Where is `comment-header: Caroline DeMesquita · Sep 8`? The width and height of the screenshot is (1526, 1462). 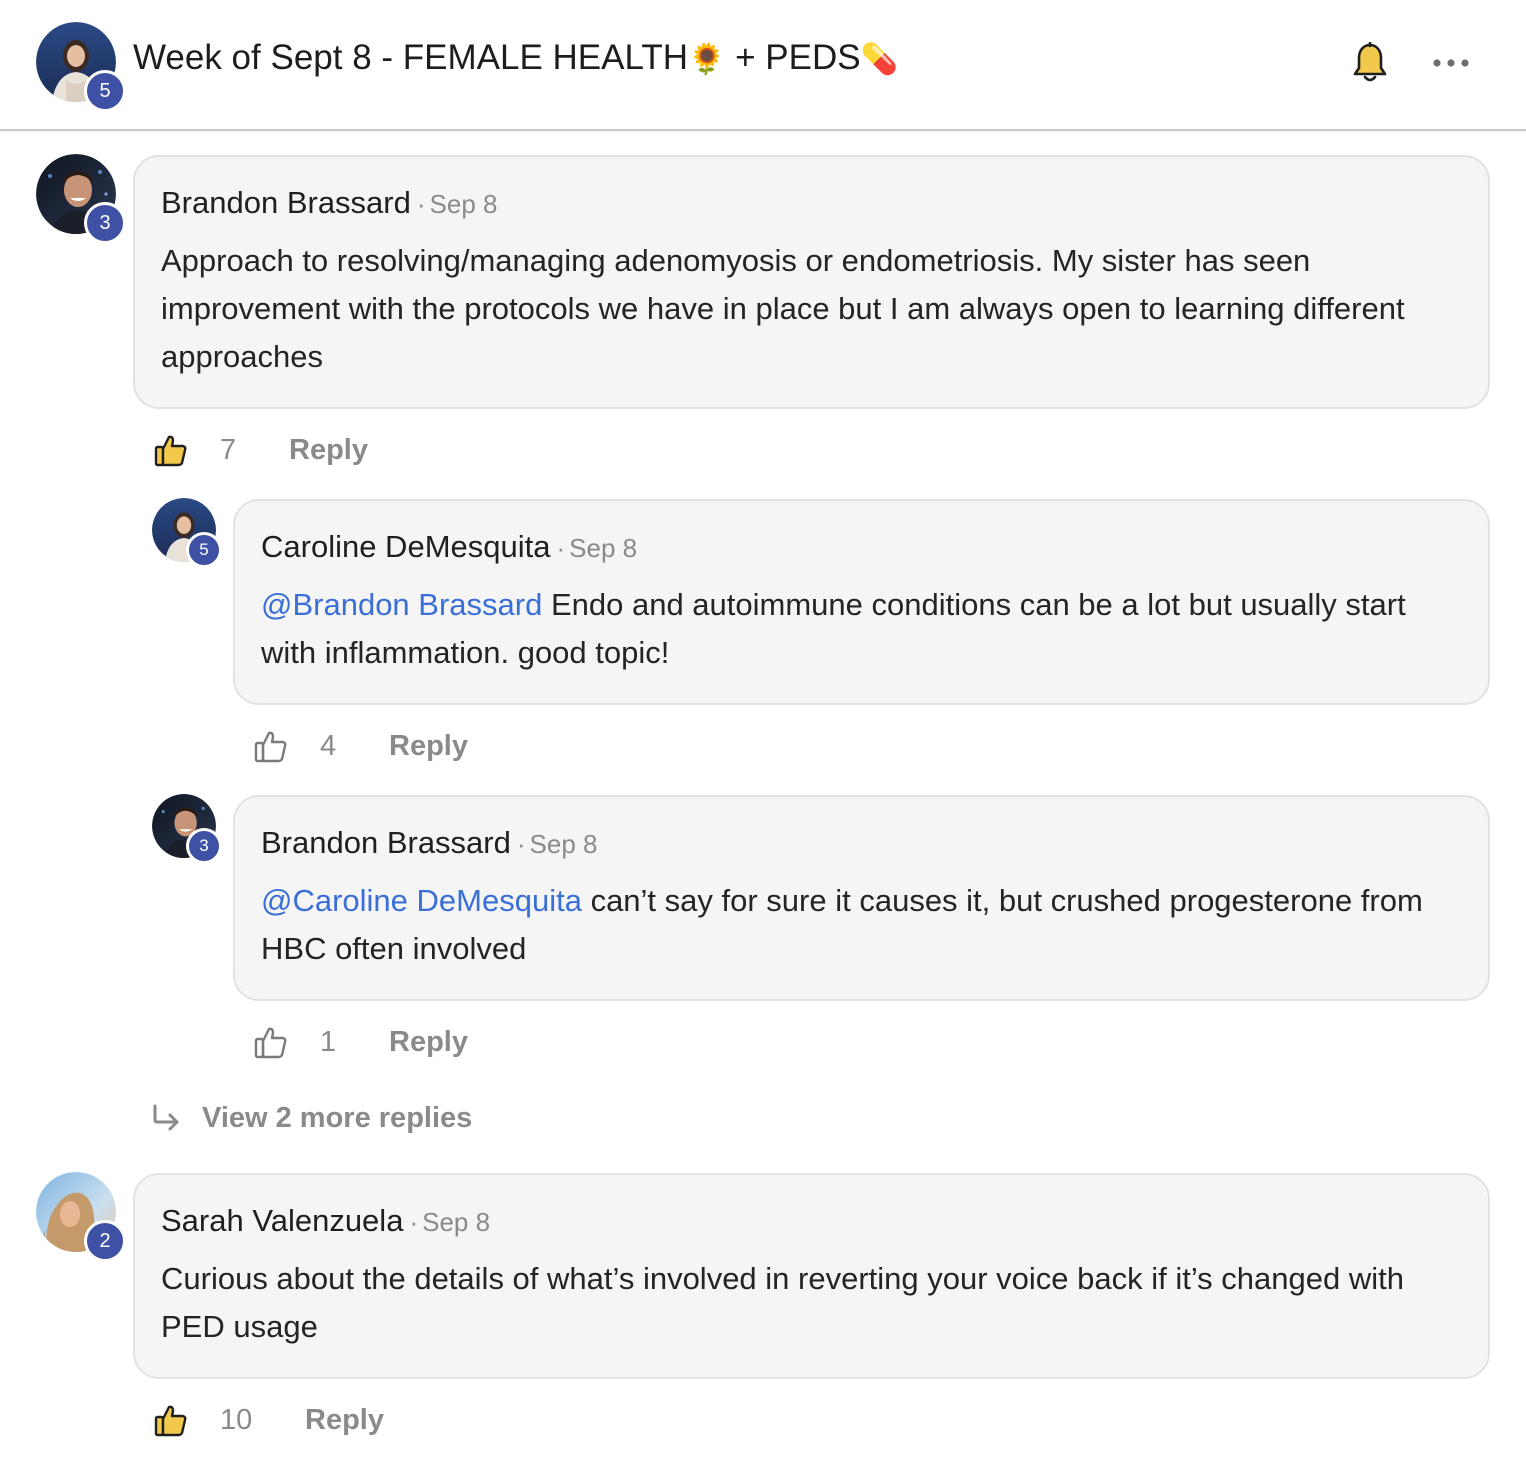
comment-header: Caroline DeMesquita · Sep 8 is located at coordinates (449, 547).